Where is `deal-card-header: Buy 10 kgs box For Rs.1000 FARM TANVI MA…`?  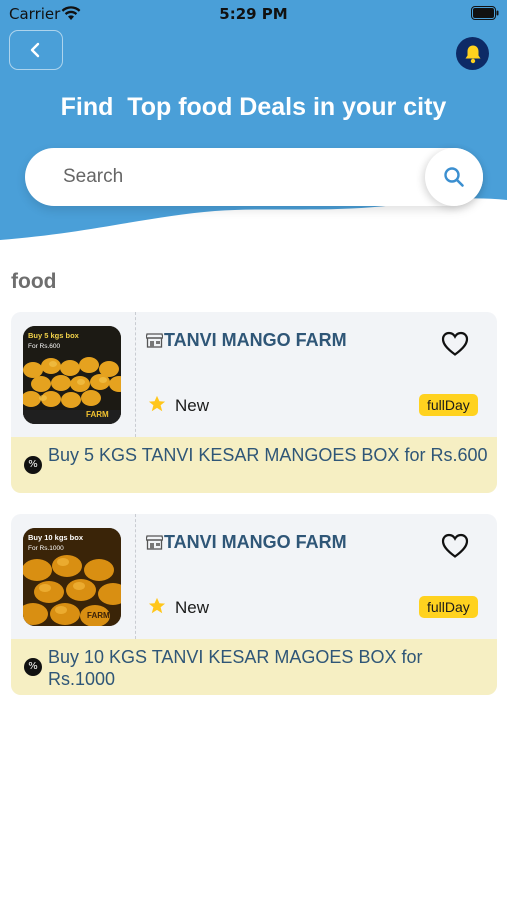
deal-card-header: Buy 10 kgs box For Rs.1000 FARM TANVI MA… is located at coordinates (254, 576).